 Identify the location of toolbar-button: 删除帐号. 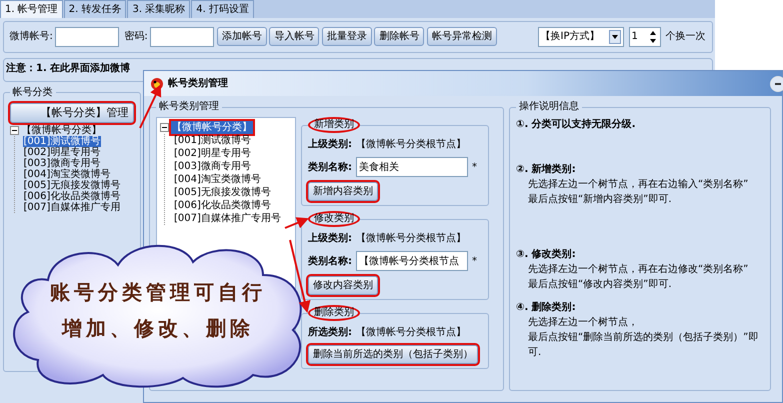
(399, 36).